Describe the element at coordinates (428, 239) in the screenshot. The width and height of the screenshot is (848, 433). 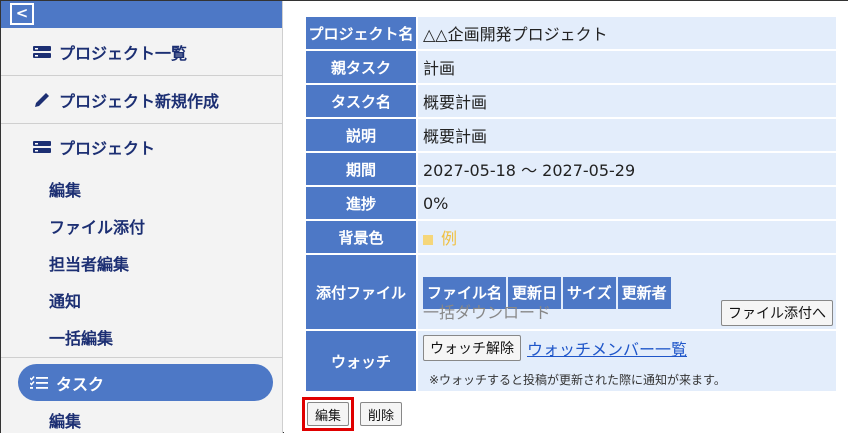
I see `color-swatch` at that location.